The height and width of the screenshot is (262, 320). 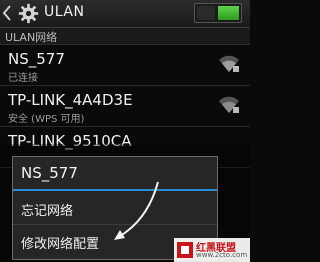 What do you see at coordinates (47, 211) in the screenshot?
I see `option-label: 忘记网络` at bounding box center [47, 211].